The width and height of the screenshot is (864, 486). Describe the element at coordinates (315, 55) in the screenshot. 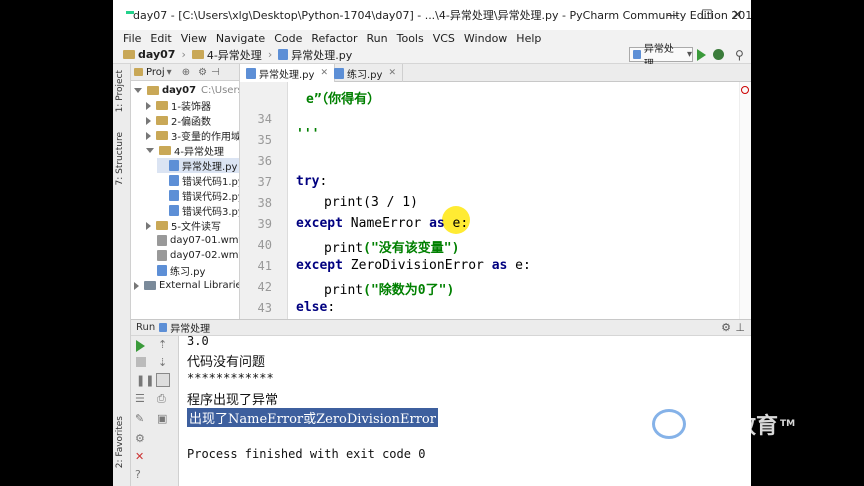

I see `breadcrumb-file: 异常处理.py` at that location.